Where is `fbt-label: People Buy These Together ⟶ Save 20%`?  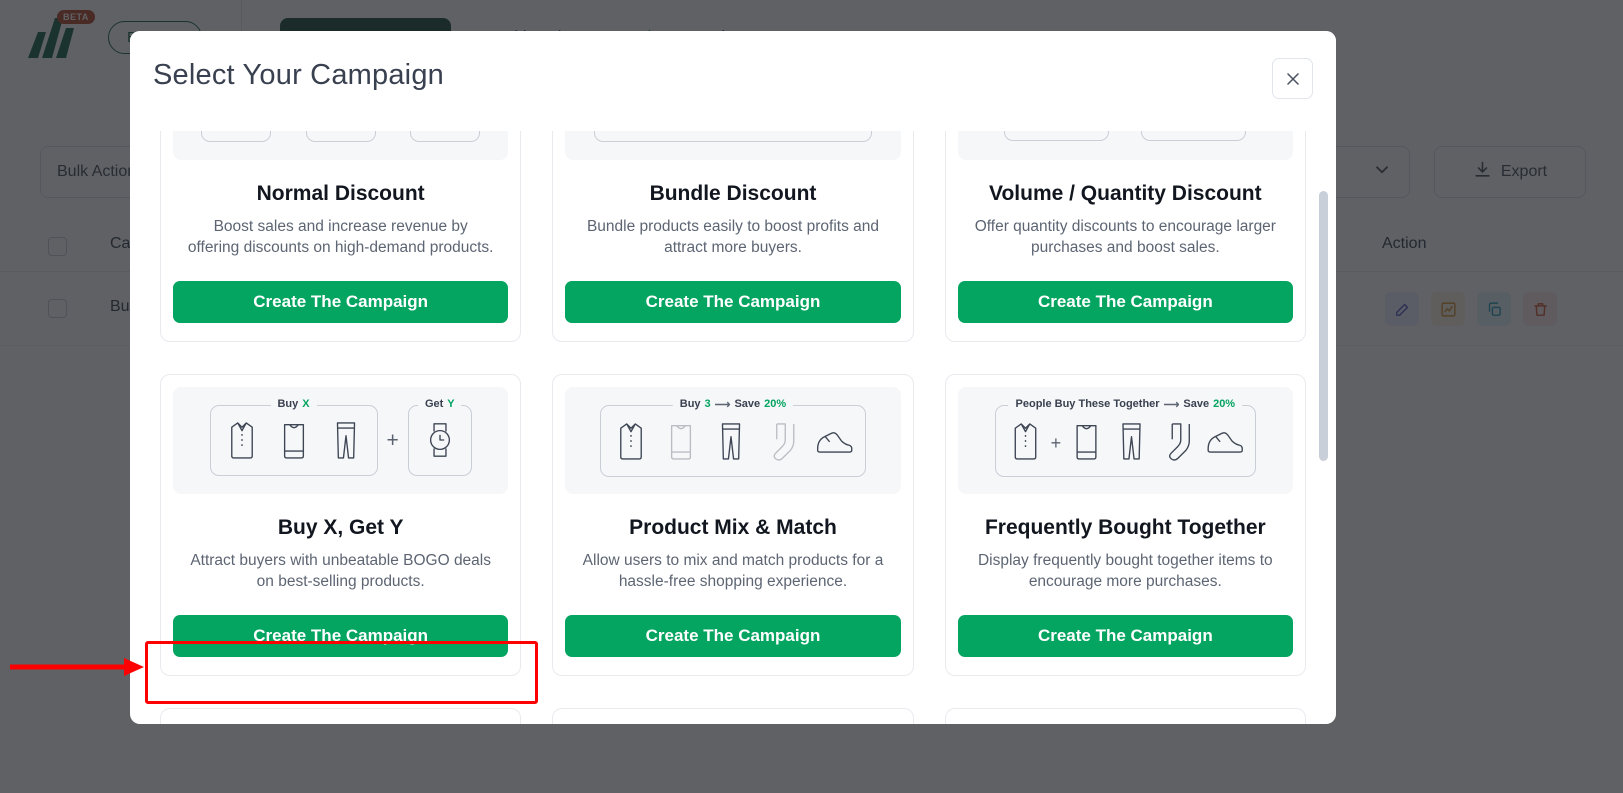
fbt-label: People Buy These Together ⟶ Save 20% is located at coordinates (1125, 404).